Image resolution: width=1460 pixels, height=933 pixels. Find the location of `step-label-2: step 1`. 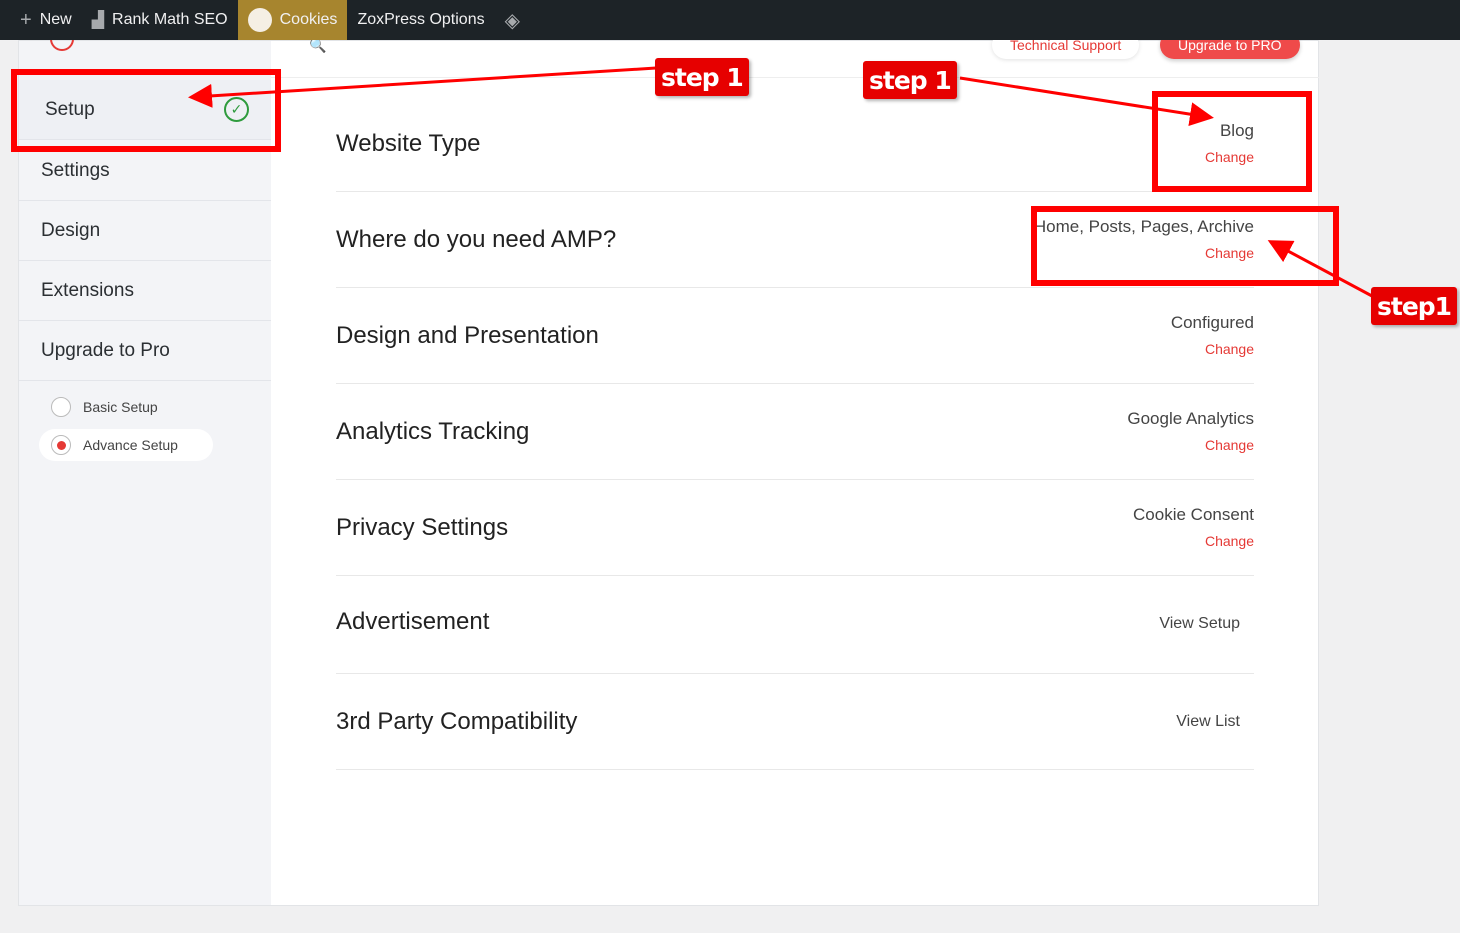

step-label-2: step 1 is located at coordinates (910, 80).